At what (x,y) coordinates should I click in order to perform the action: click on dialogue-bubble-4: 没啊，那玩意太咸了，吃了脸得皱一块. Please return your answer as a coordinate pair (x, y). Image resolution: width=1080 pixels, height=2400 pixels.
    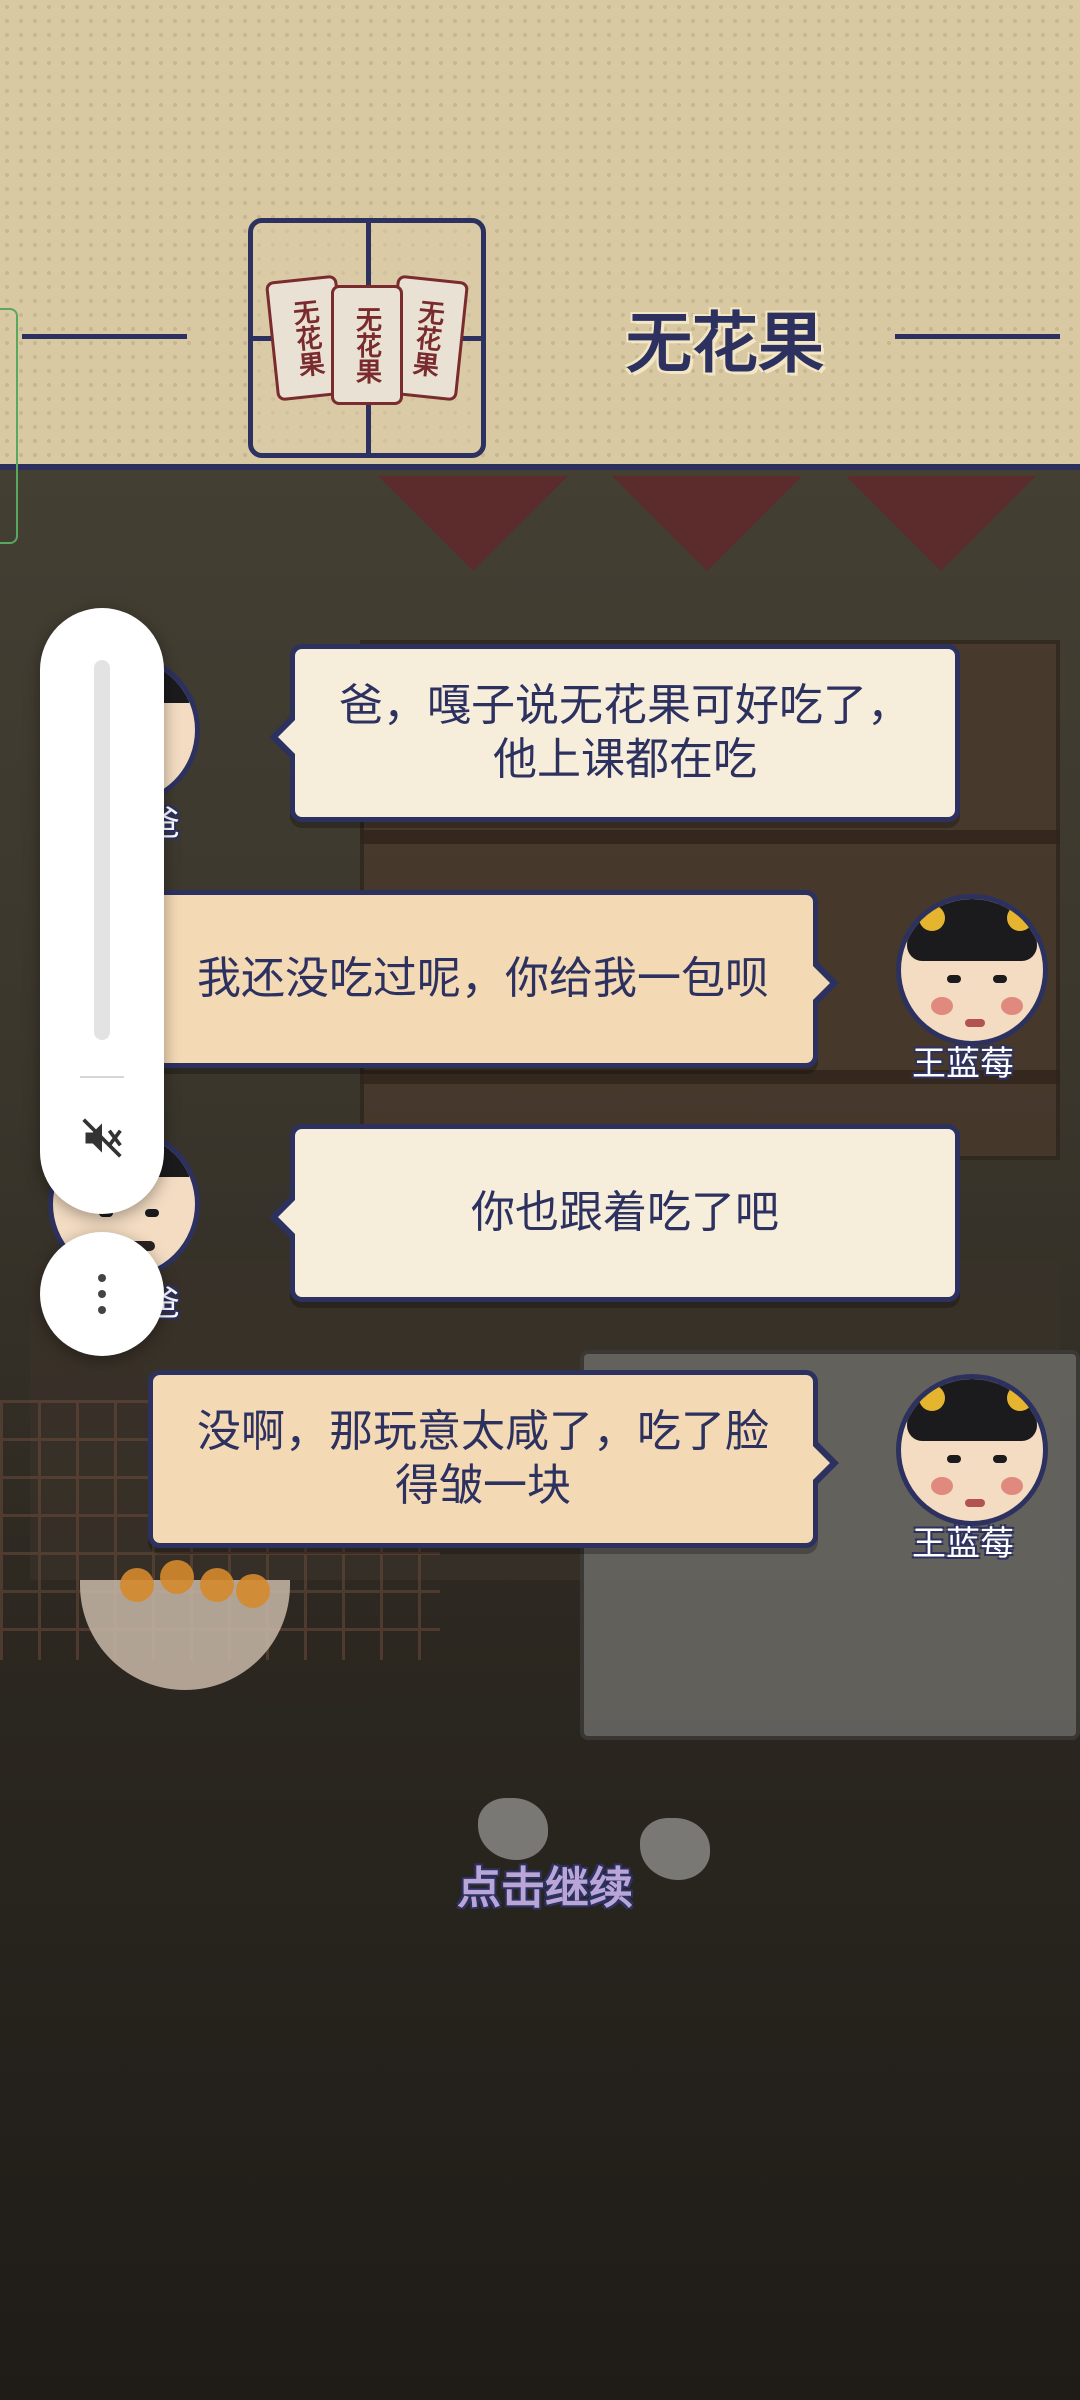
    Looking at the image, I should click on (493, 1459).